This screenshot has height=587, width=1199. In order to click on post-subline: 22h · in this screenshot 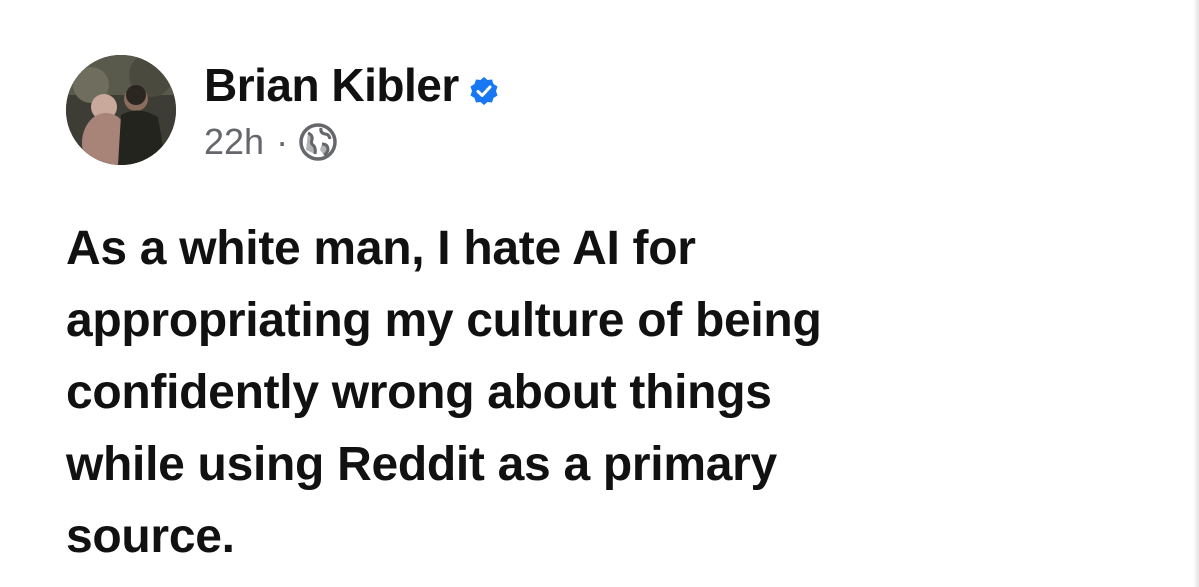, I will do `click(351, 142)`.